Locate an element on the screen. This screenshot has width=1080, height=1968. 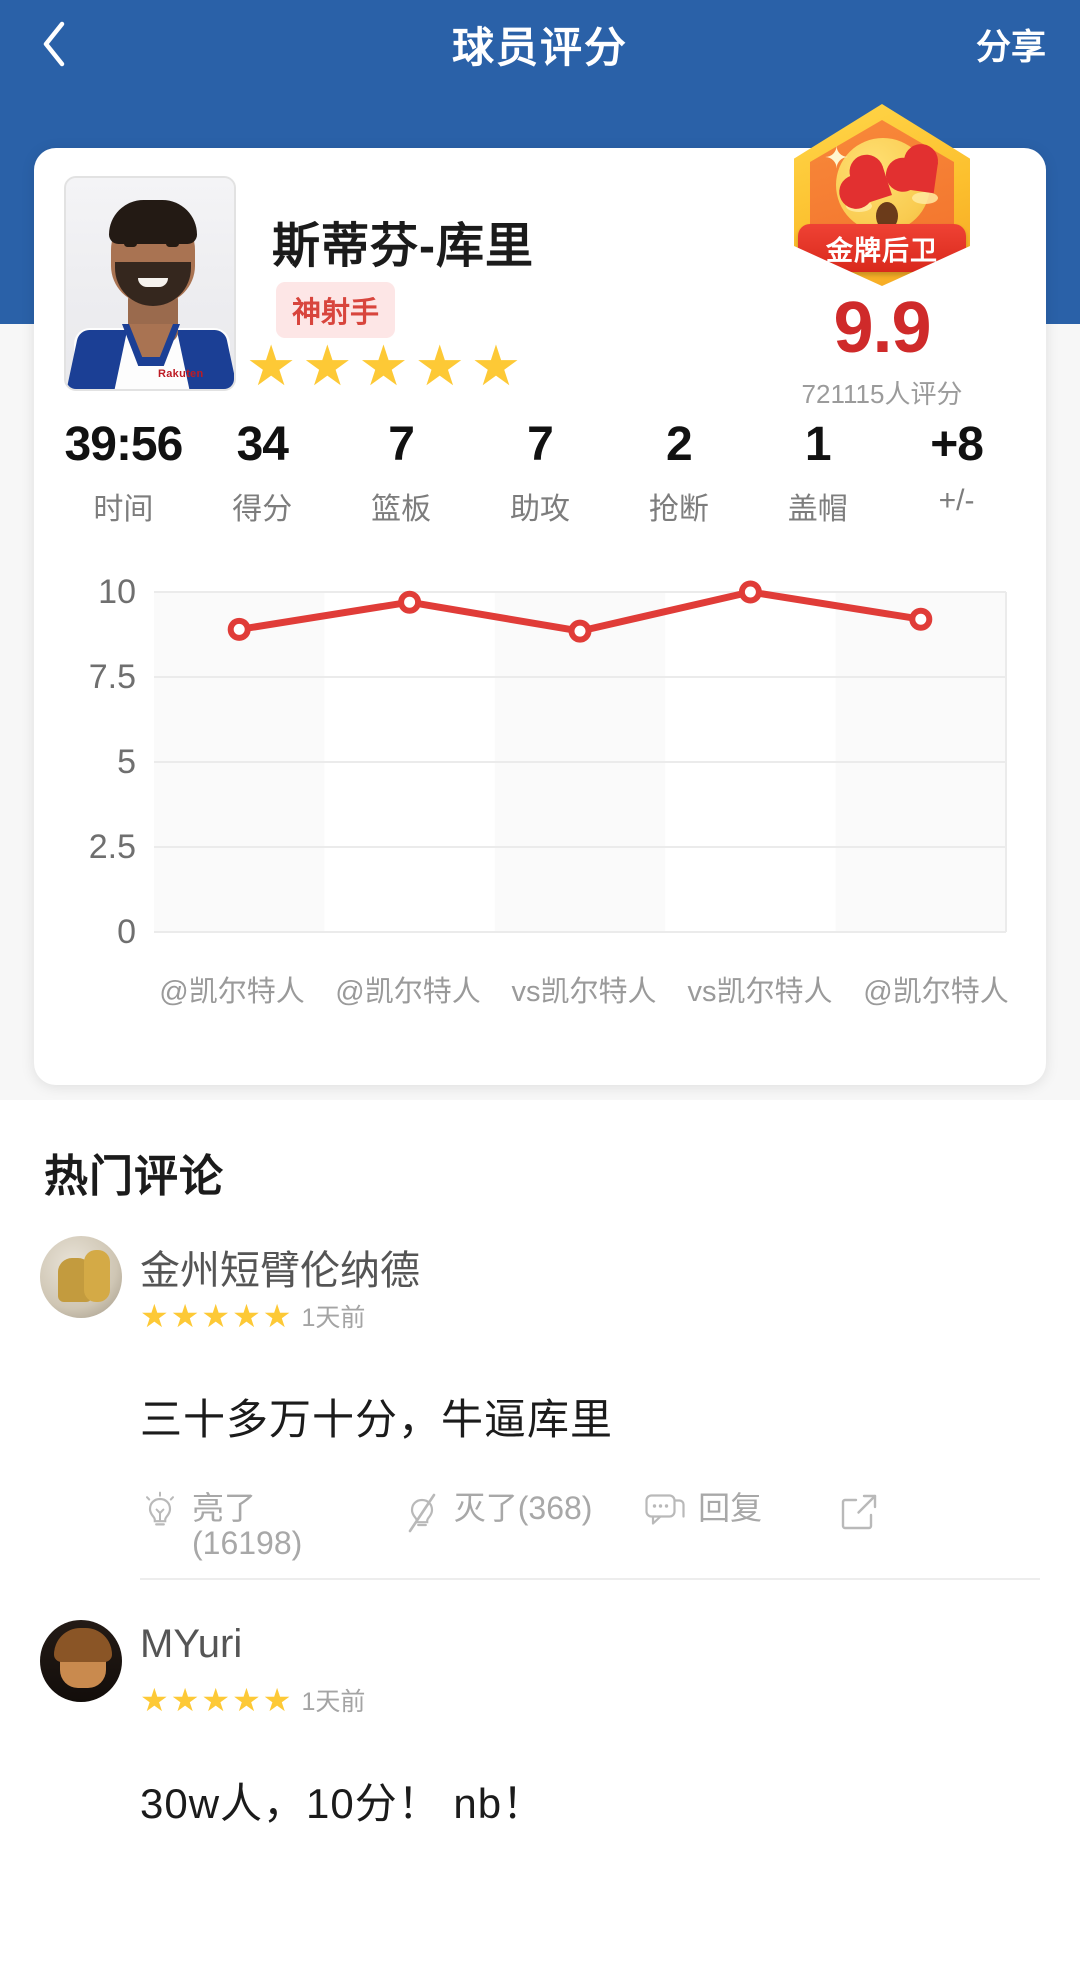
gold-medal-badge-icon: ✦ ✦ 金牌后卫 is located at coordinates (882, 195).